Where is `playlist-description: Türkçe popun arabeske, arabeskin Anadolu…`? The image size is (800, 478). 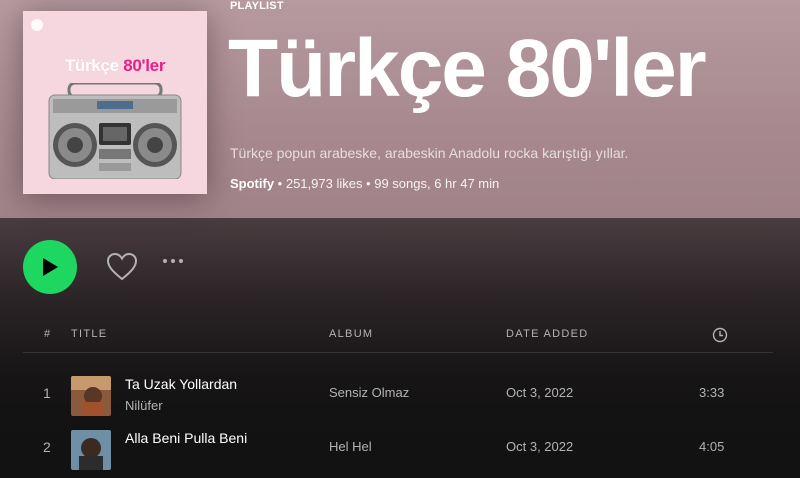
playlist-description: Türkçe popun arabeske, arabeskin Anadolu… is located at coordinates (429, 153).